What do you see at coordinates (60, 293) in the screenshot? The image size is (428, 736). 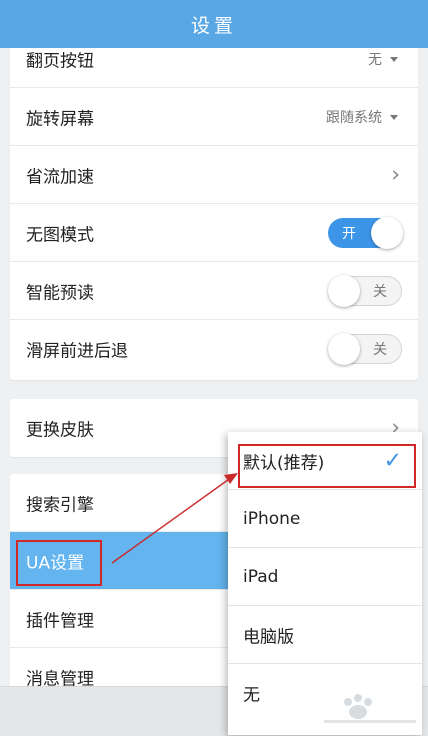 I see `setting-label: 智能预读` at bounding box center [60, 293].